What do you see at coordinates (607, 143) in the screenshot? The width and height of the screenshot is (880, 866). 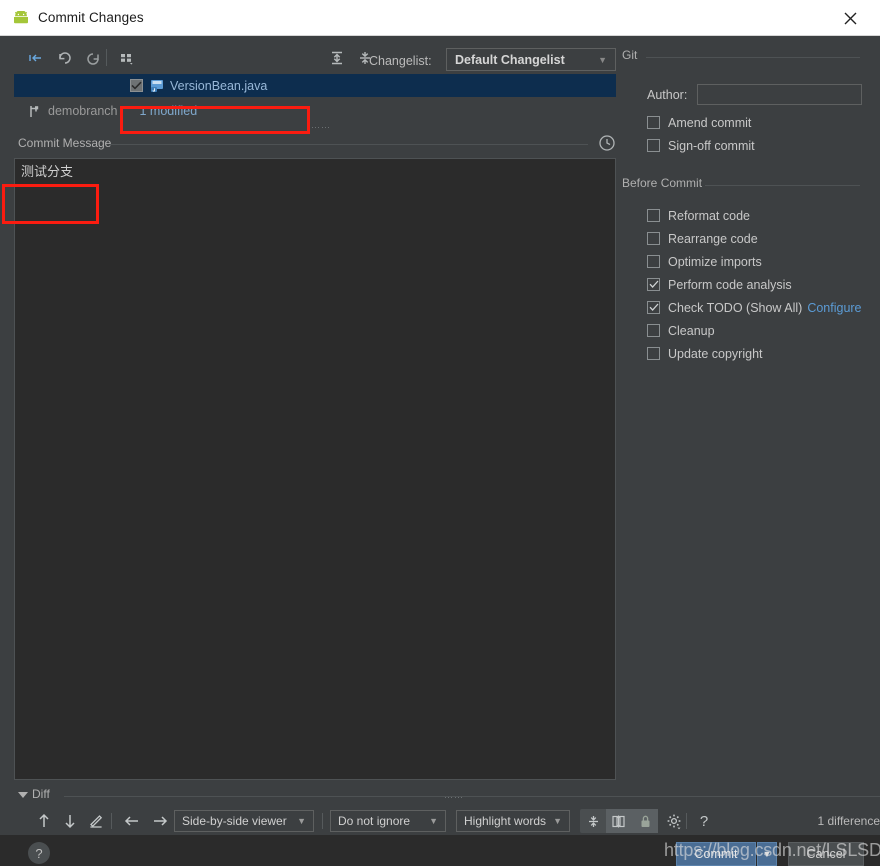 I see `clock-history-icon` at bounding box center [607, 143].